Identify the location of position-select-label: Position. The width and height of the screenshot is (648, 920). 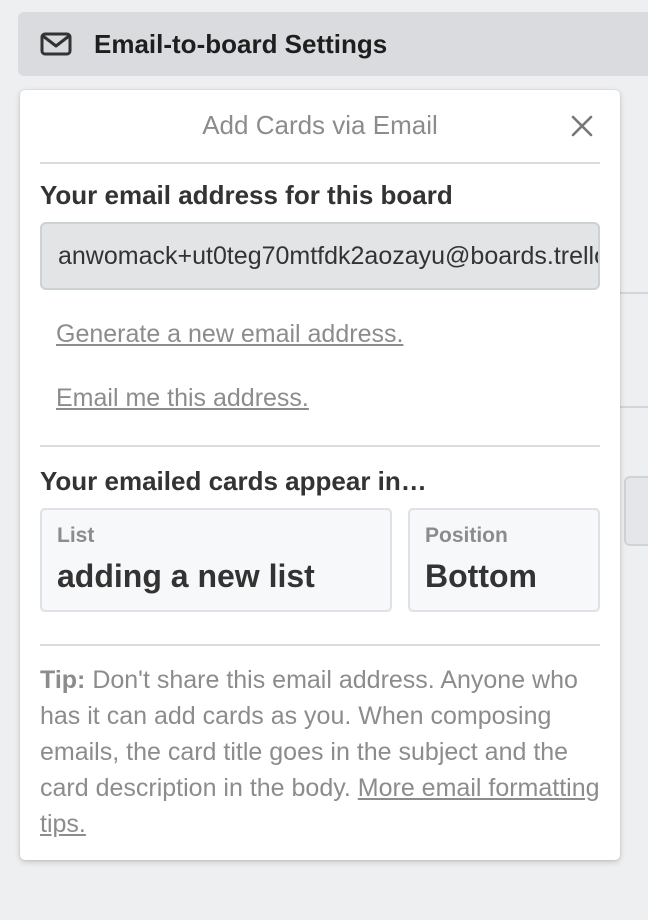
(466, 535).